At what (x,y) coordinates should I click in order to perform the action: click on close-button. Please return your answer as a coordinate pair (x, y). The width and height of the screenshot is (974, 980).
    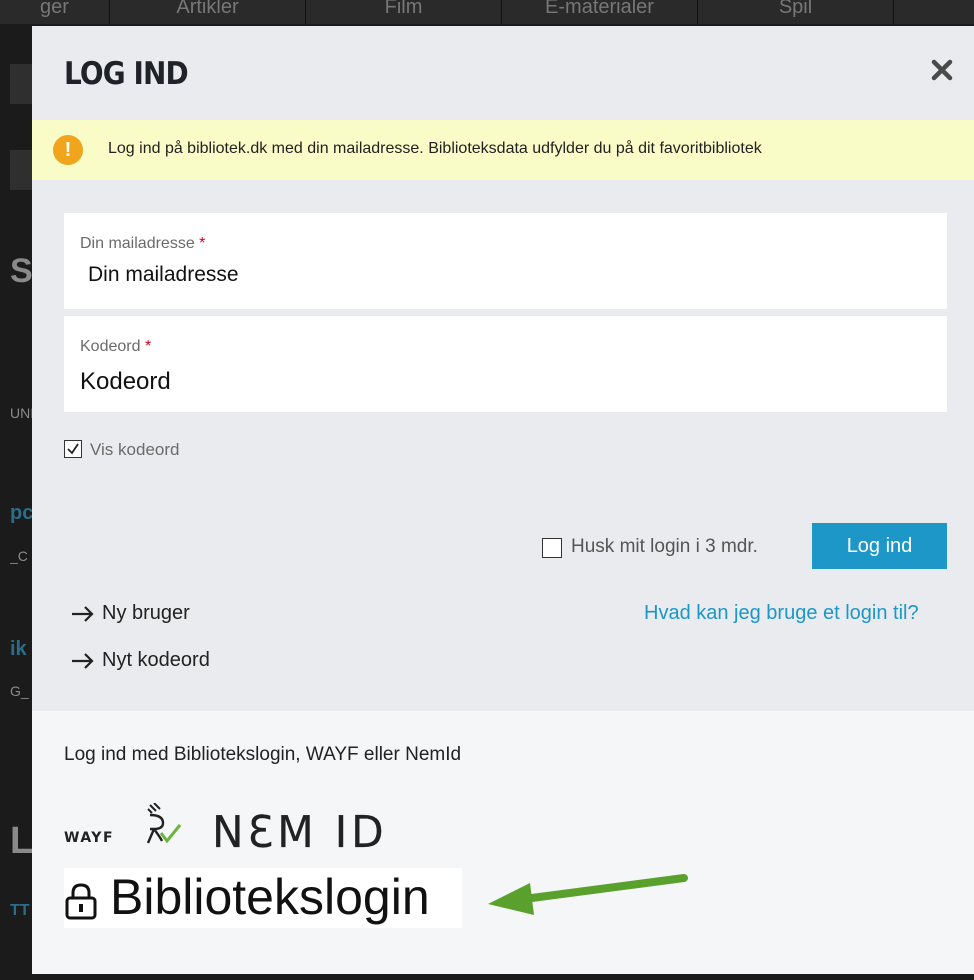
    Looking at the image, I should click on (942, 70).